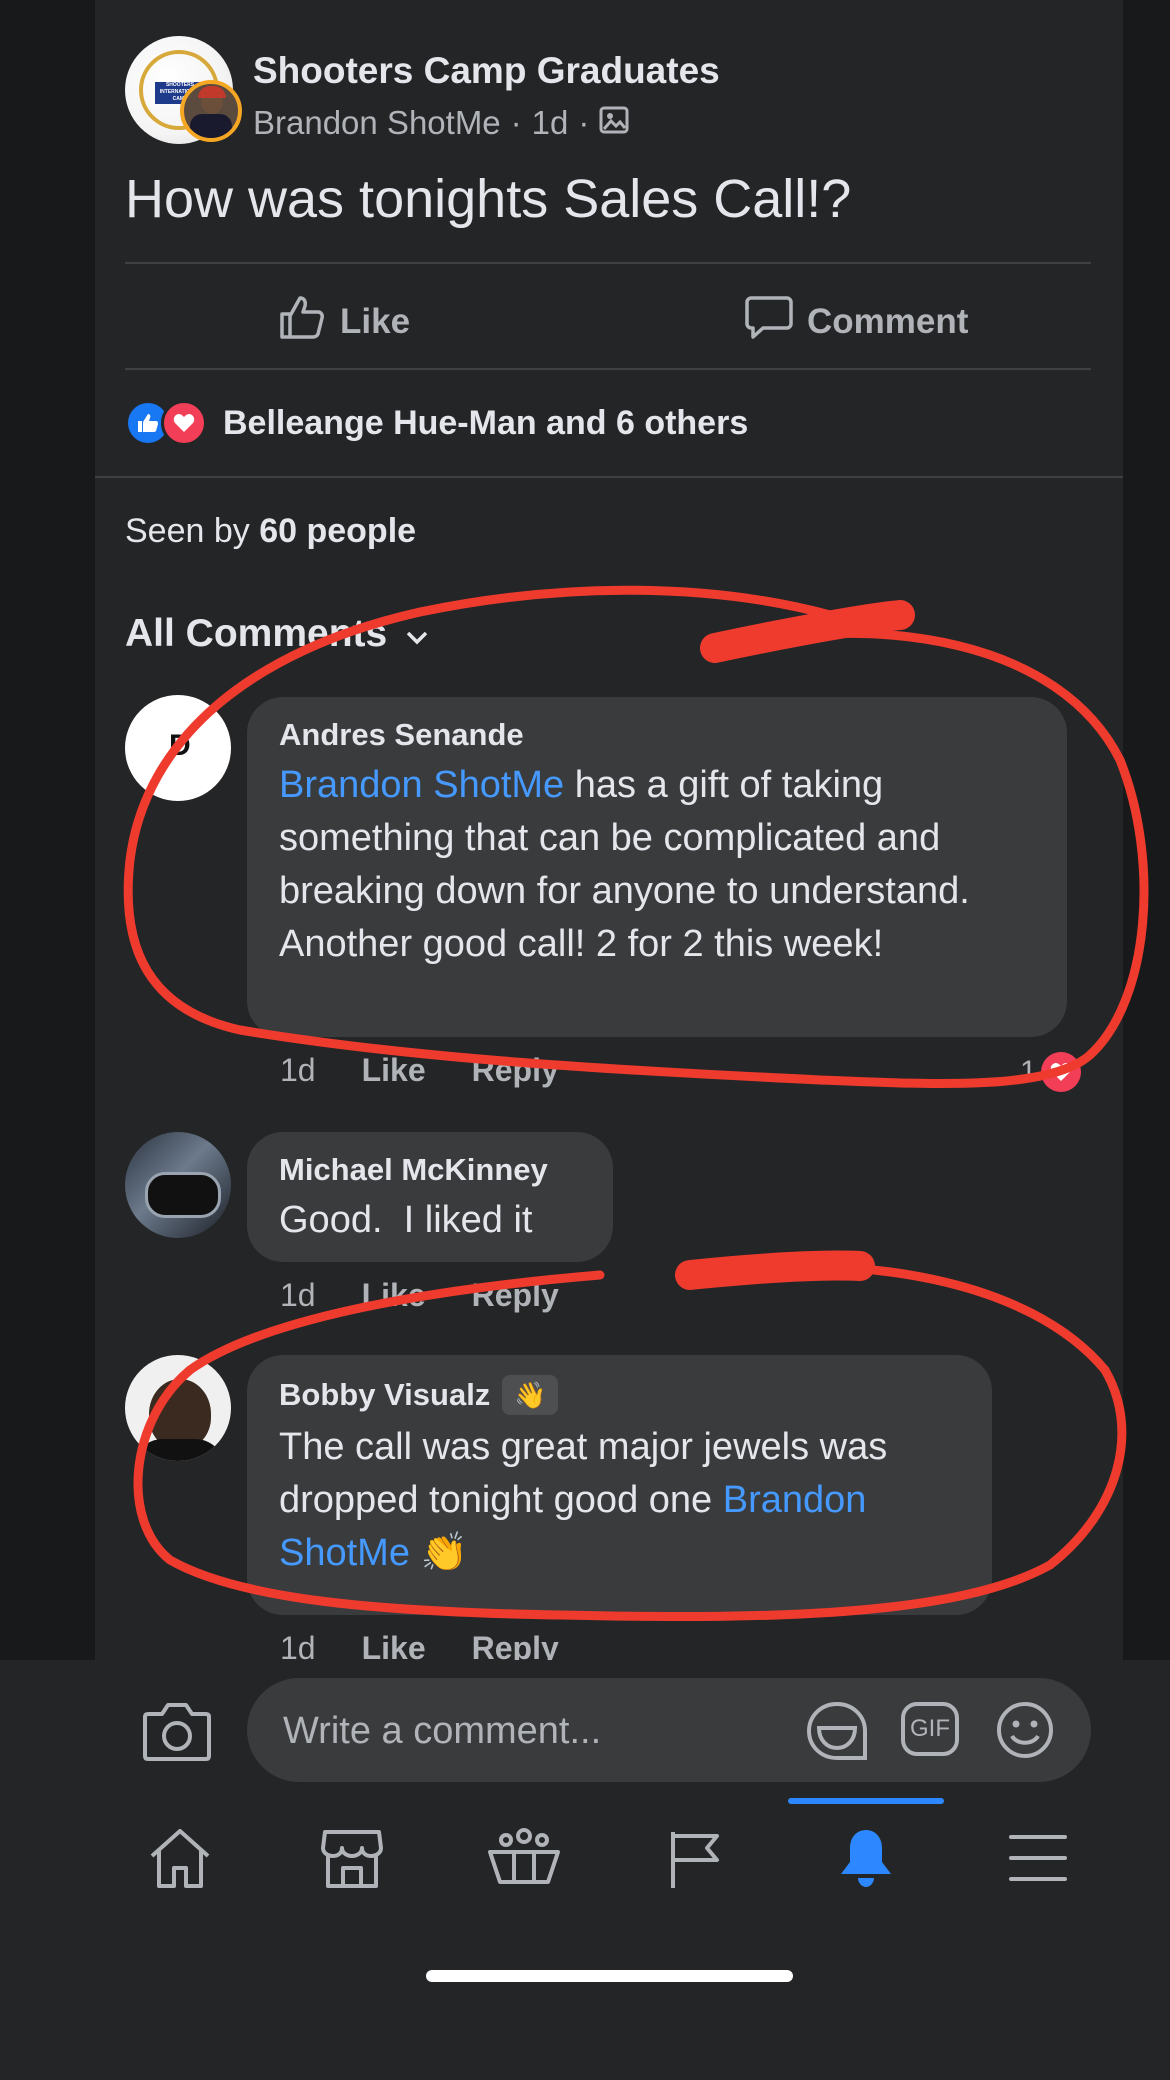 This screenshot has width=1170, height=2080. What do you see at coordinates (619, 1395) in the screenshot?
I see `commenter-name-row: Bobby Visualz 👋` at bounding box center [619, 1395].